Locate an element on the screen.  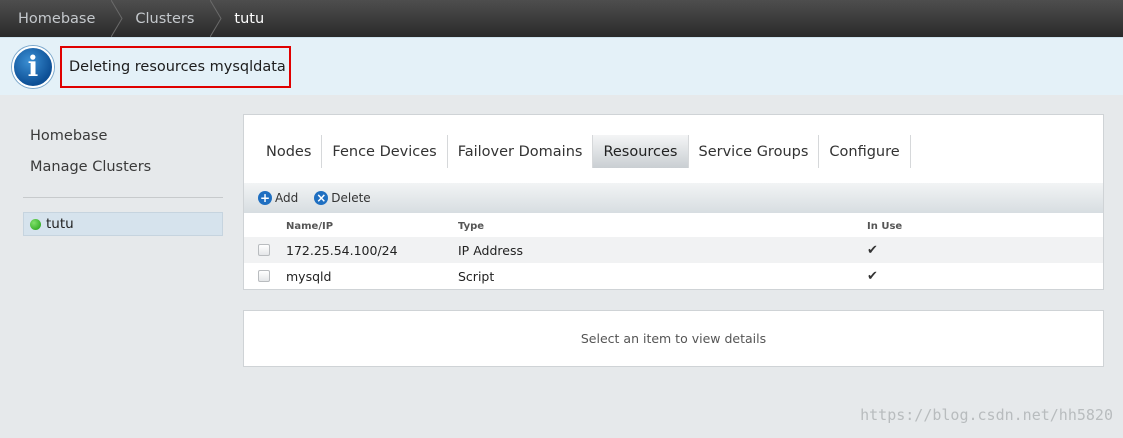
tab-resources: Resources is located at coordinates (641, 151).